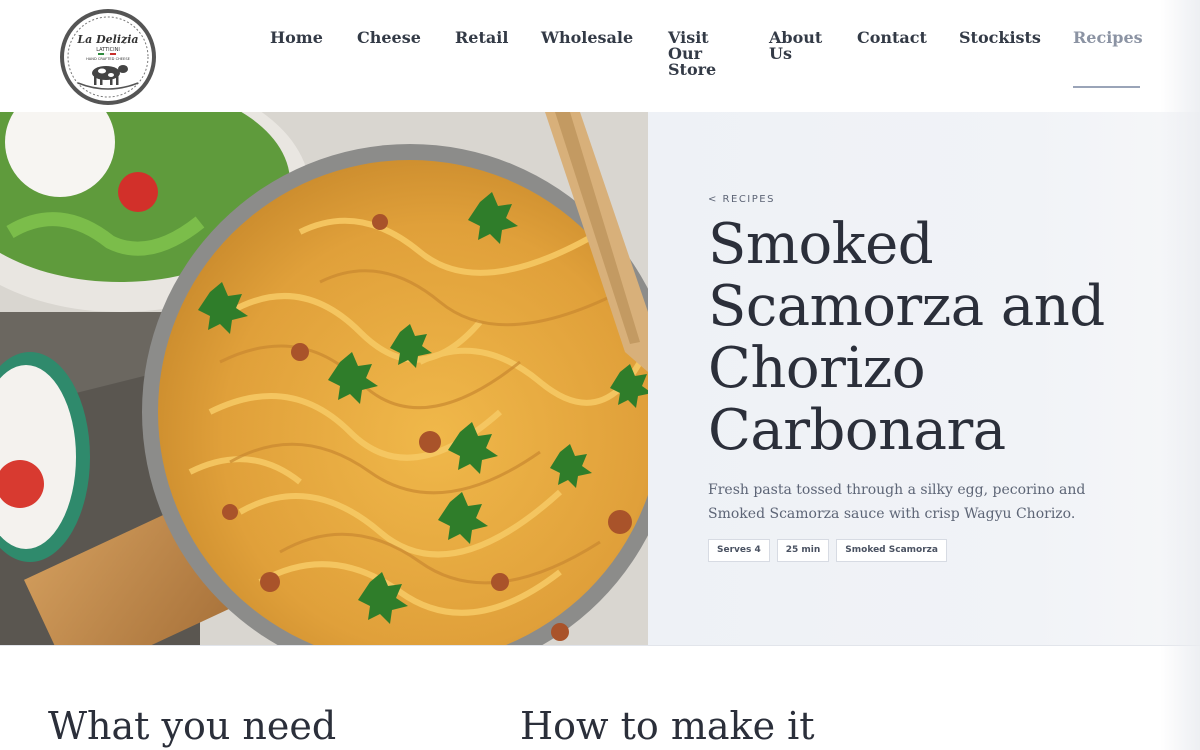 Image resolution: width=1200 pixels, height=750 pixels. Describe the element at coordinates (667, 726) in the screenshot. I see `method-heading: How to make it` at that location.